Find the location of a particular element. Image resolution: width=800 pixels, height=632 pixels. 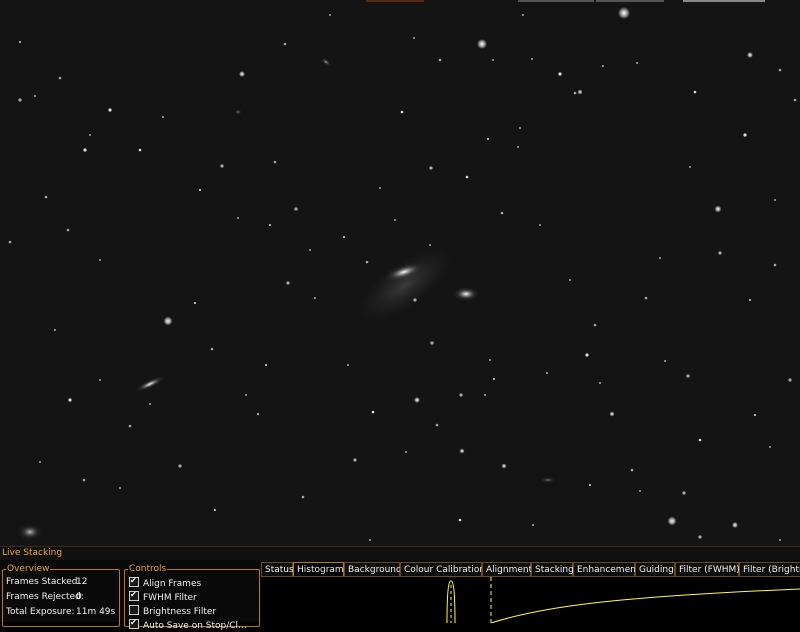

galaxy-halo is located at coordinates (405, 285).